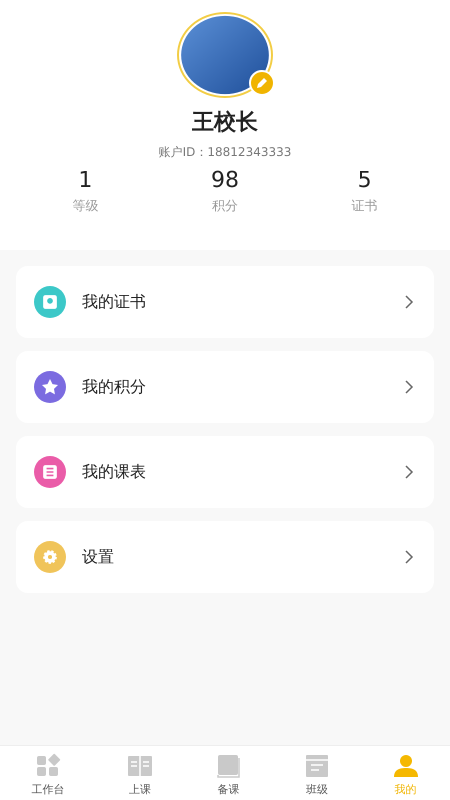 The image size is (450, 800). I want to click on menu-item: 设置, so click(225, 557).